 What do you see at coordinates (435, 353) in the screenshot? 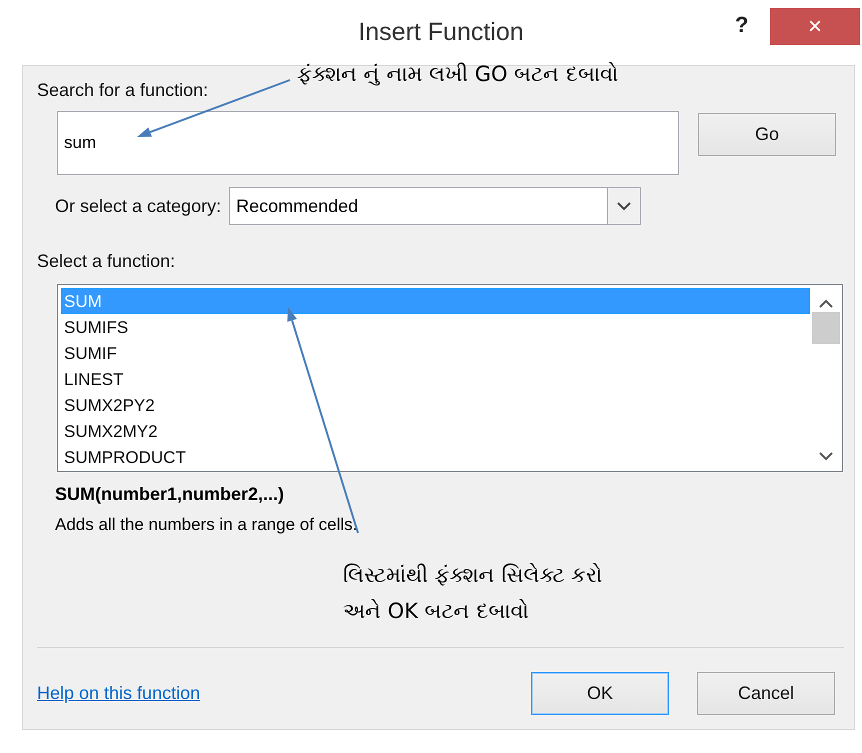
I see `function-item: SUMIF` at bounding box center [435, 353].